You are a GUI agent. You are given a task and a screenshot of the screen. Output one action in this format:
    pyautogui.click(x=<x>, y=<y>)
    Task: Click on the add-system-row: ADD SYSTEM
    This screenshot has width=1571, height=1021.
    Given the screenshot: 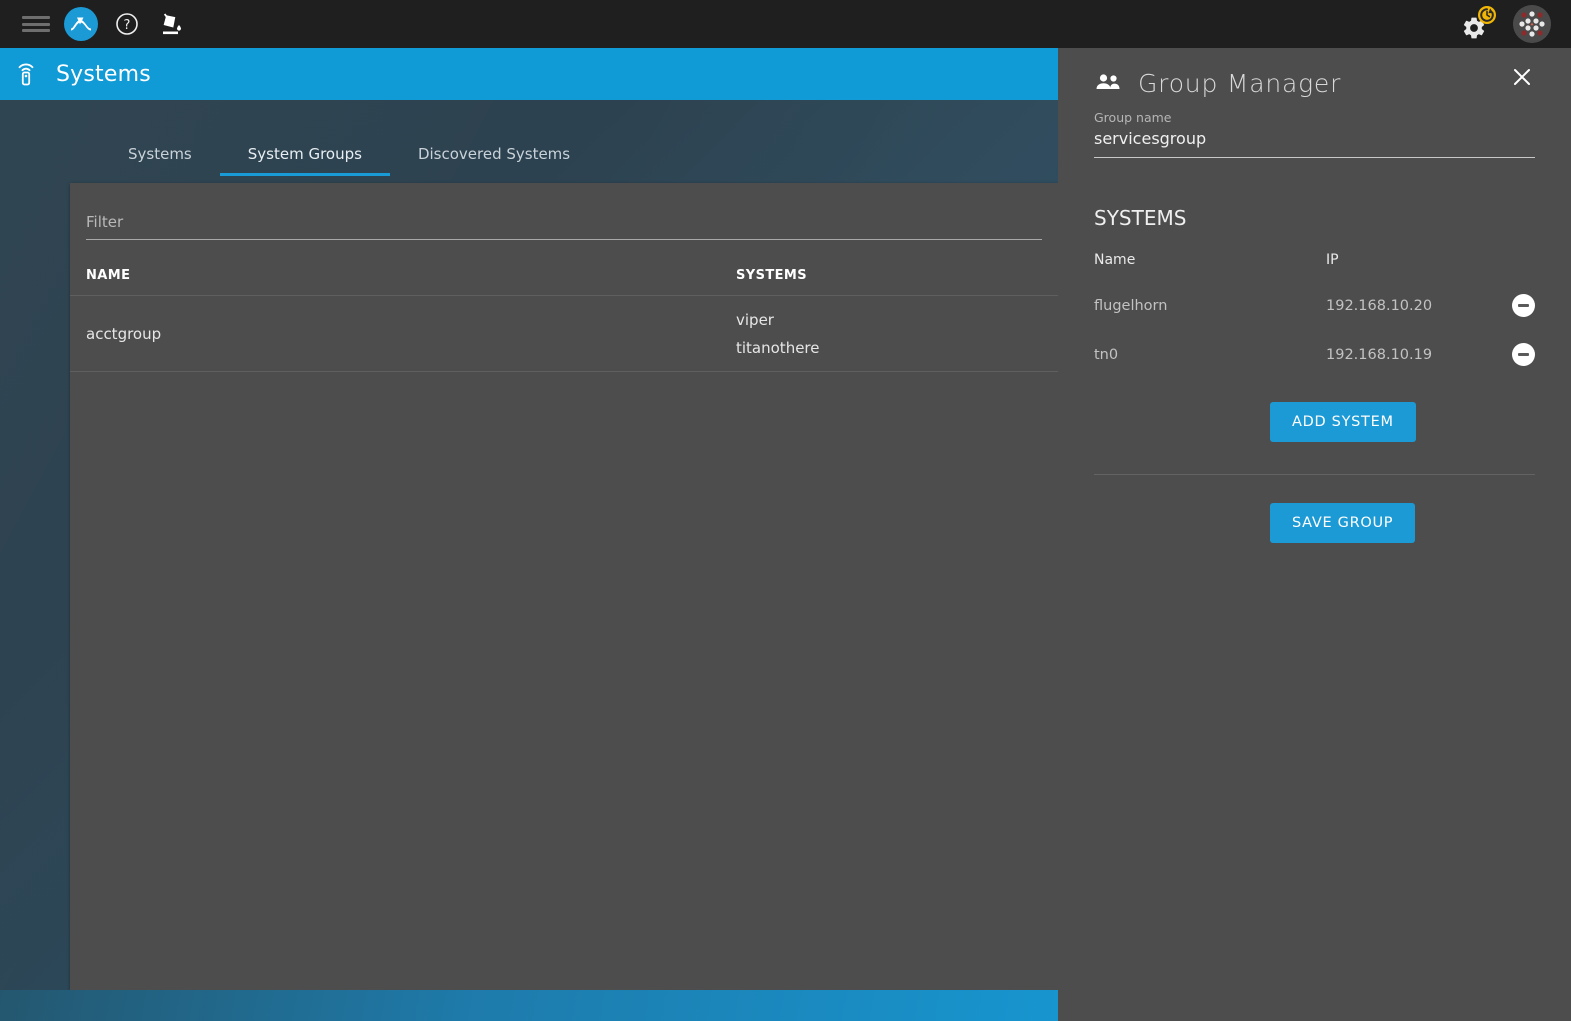 What is the action you would take?
    pyautogui.click(x=1314, y=422)
    